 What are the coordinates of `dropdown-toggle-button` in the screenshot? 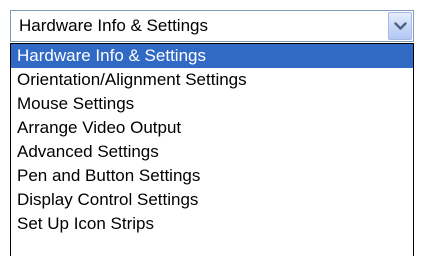 It's located at (400, 26).